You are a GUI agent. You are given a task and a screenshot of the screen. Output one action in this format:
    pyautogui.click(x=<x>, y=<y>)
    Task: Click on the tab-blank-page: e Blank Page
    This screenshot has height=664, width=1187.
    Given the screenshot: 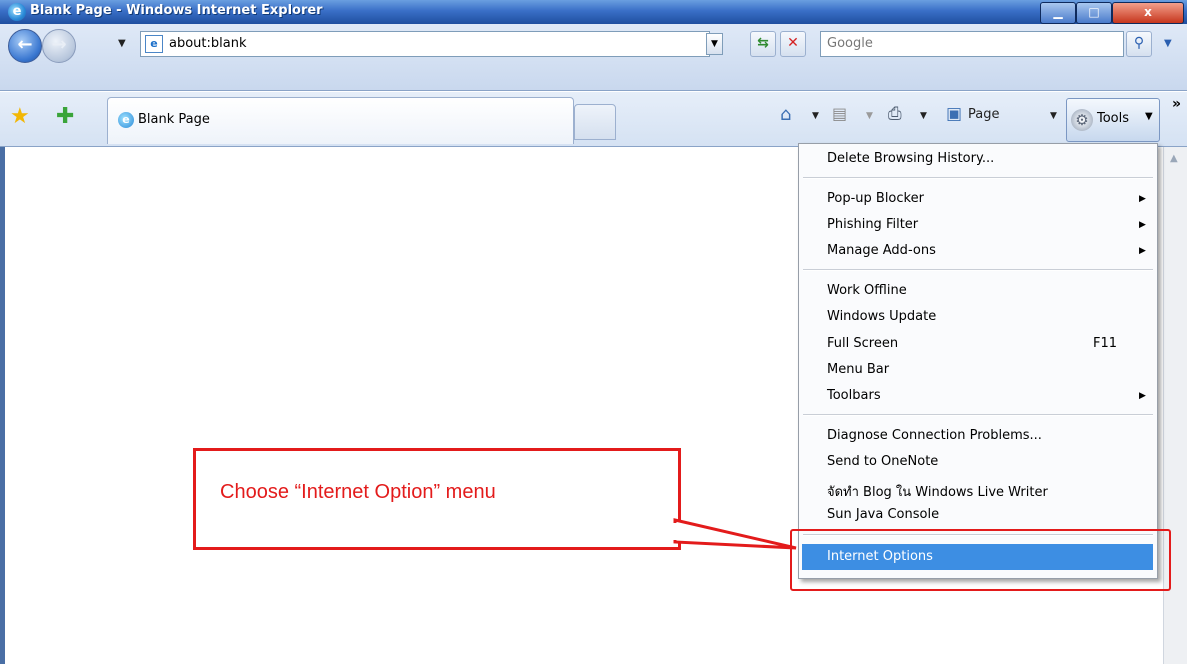 What is the action you would take?
    pyautogui.click(x=340, y=120)
    